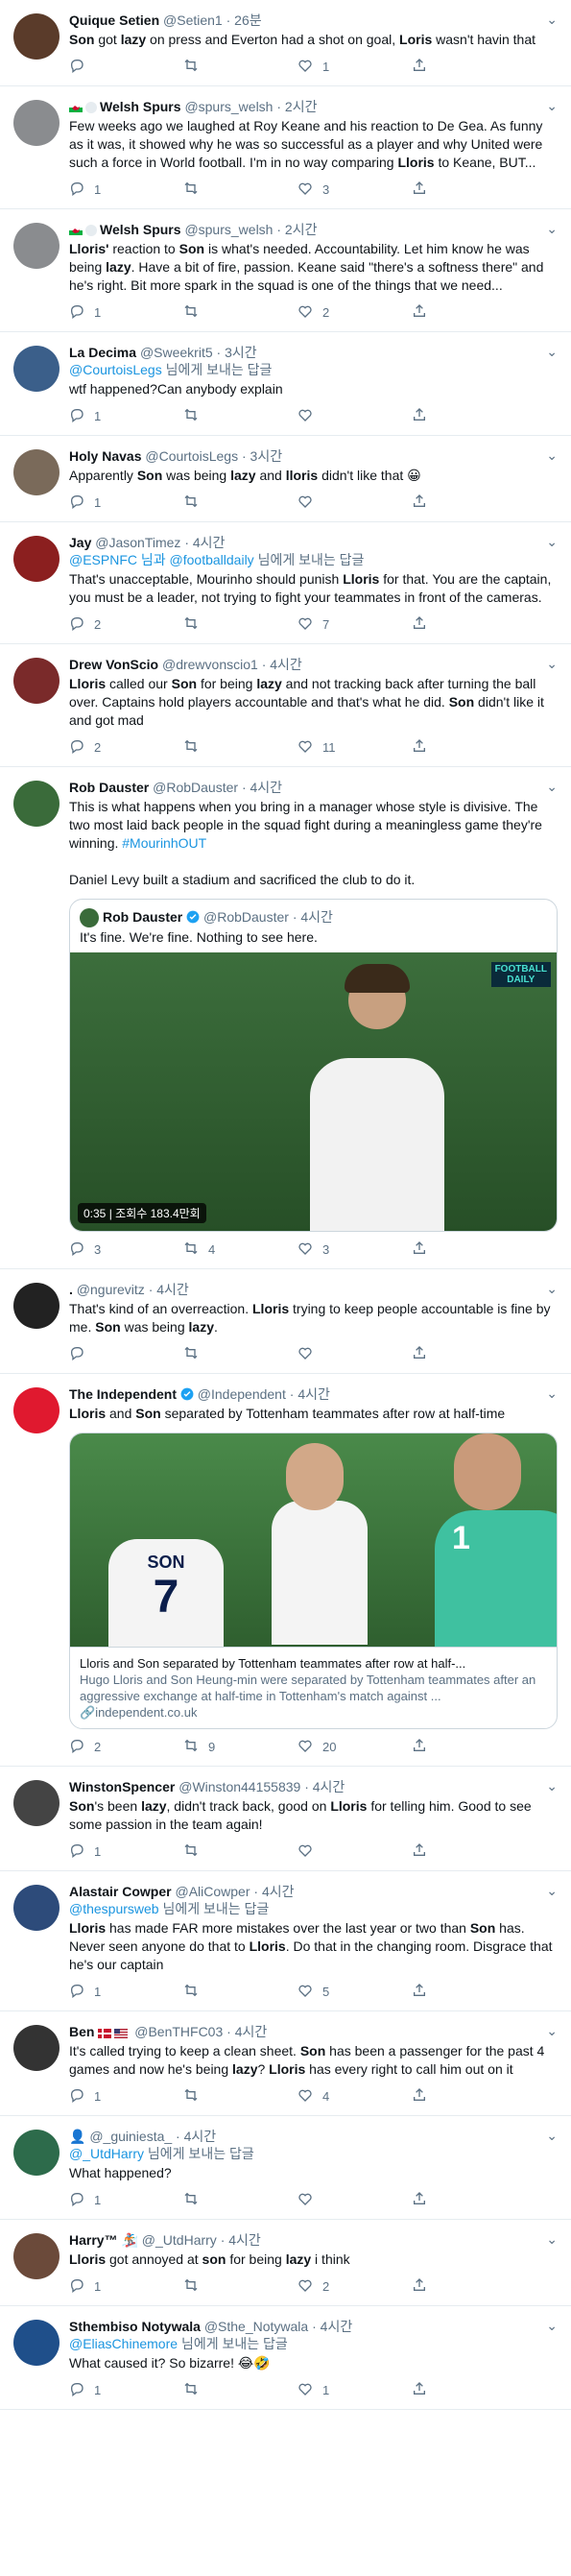 Image resolution: width=571 pixels, height=2576 pixels. I want to click on display-name: La Decima, so click(102, 352).